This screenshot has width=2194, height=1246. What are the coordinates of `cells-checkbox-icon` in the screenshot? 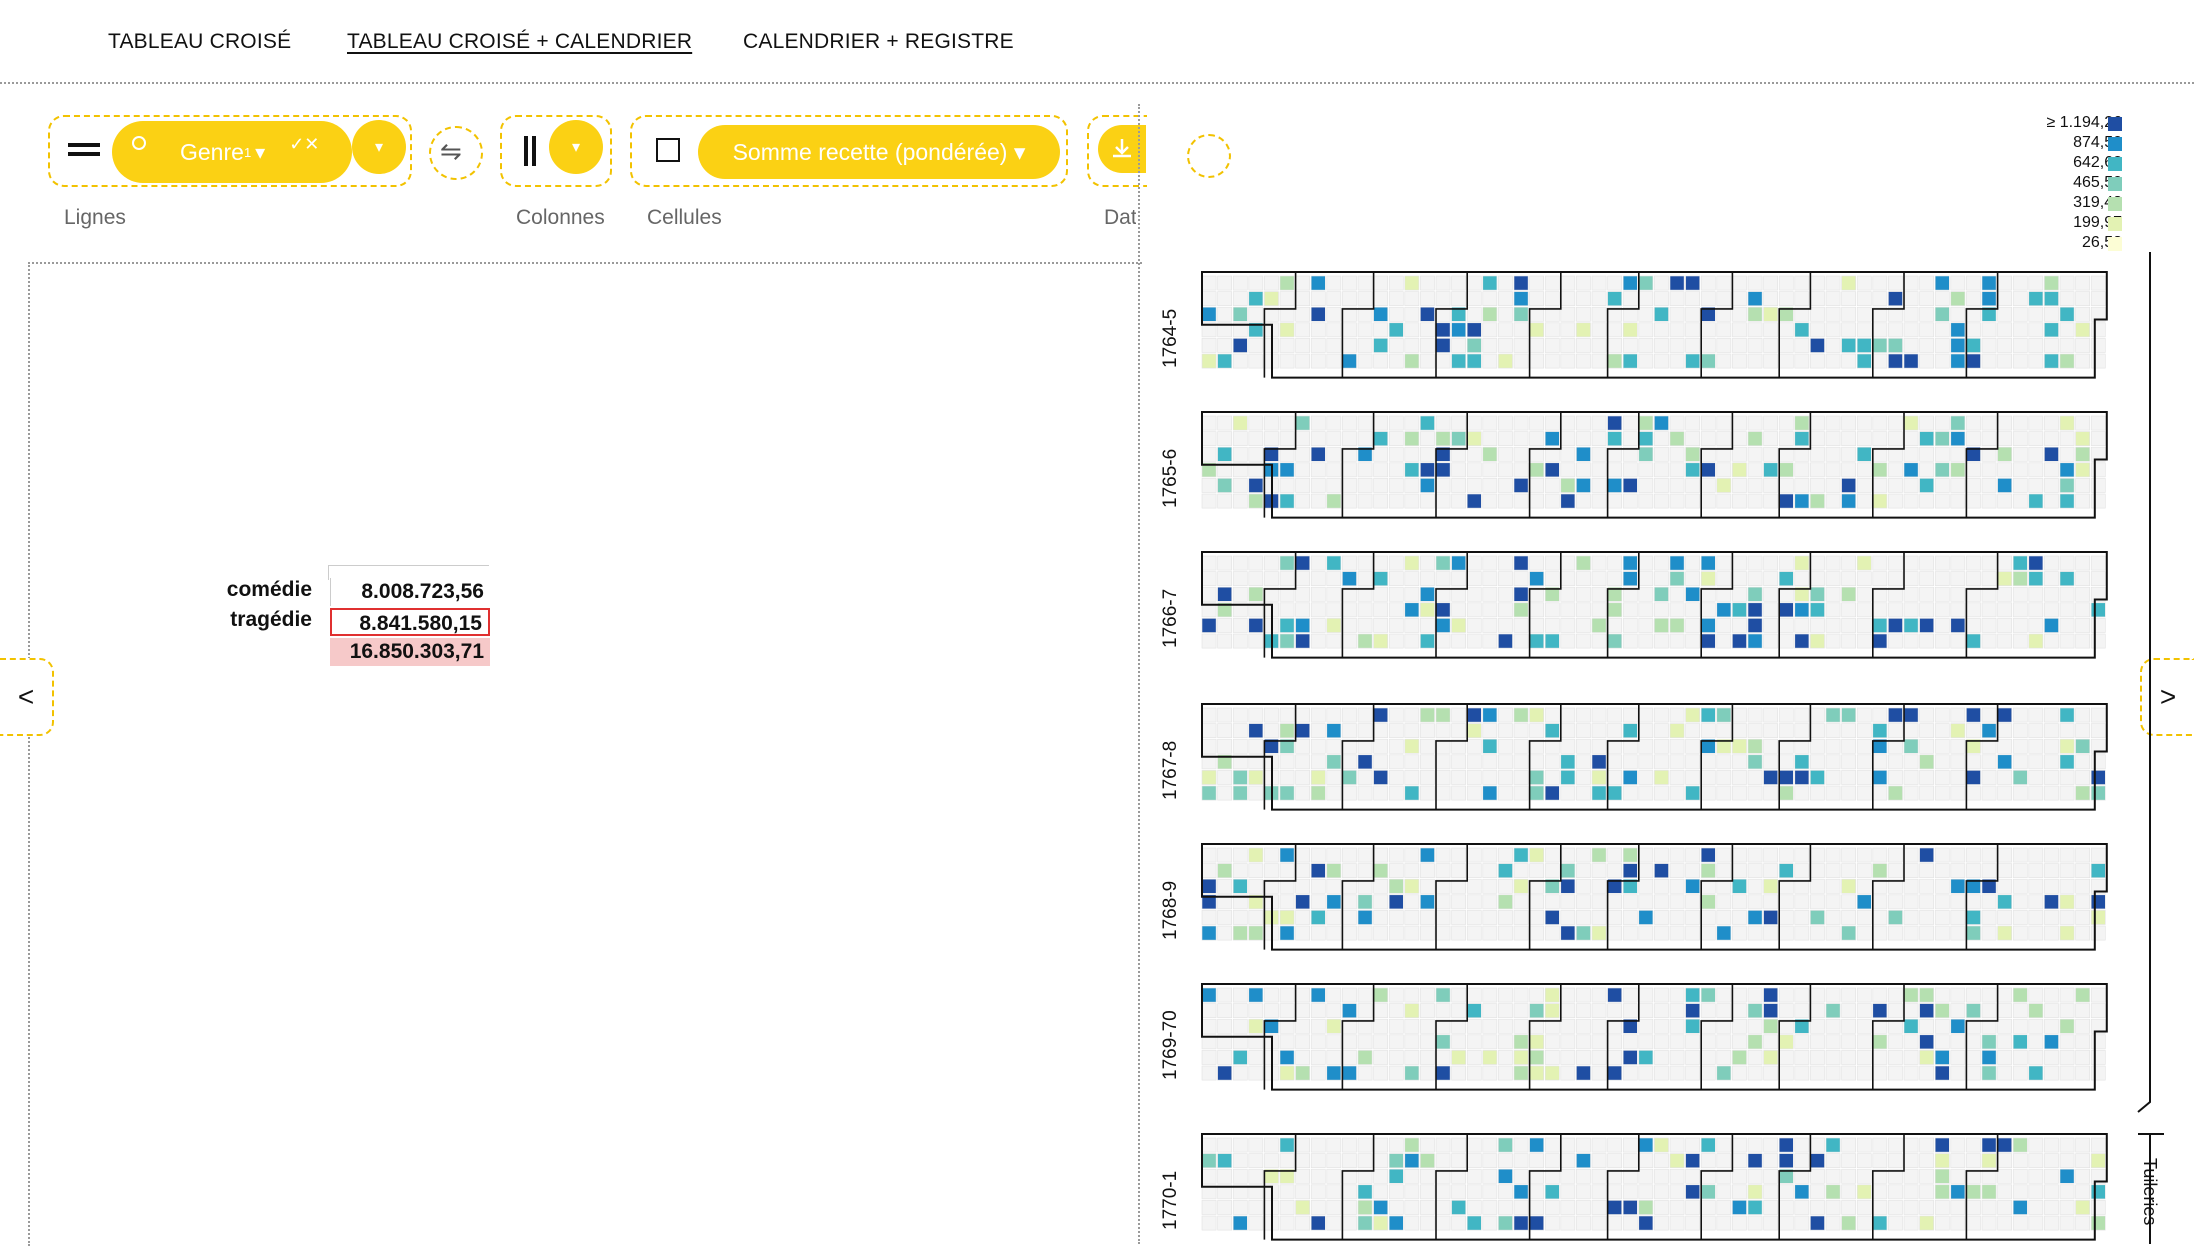 It's located at (668, 150).